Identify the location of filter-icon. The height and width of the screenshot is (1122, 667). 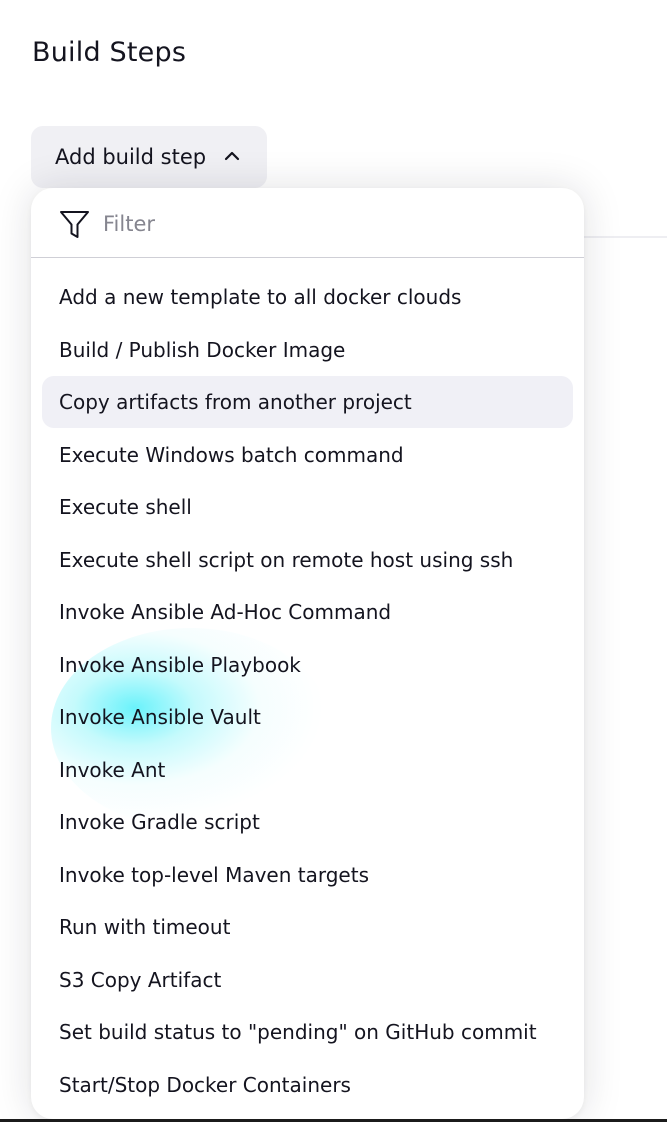
(74, 224).